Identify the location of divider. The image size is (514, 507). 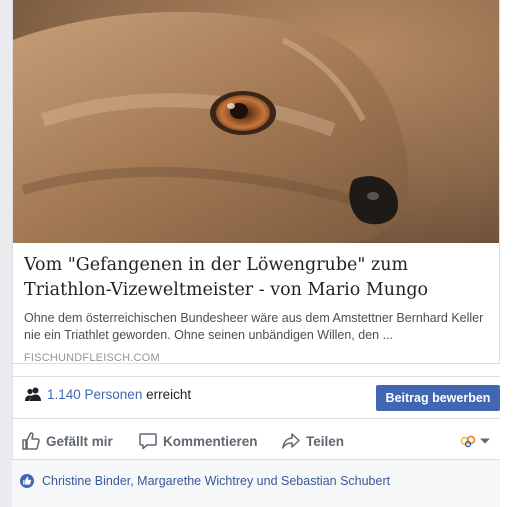
(256, 418).